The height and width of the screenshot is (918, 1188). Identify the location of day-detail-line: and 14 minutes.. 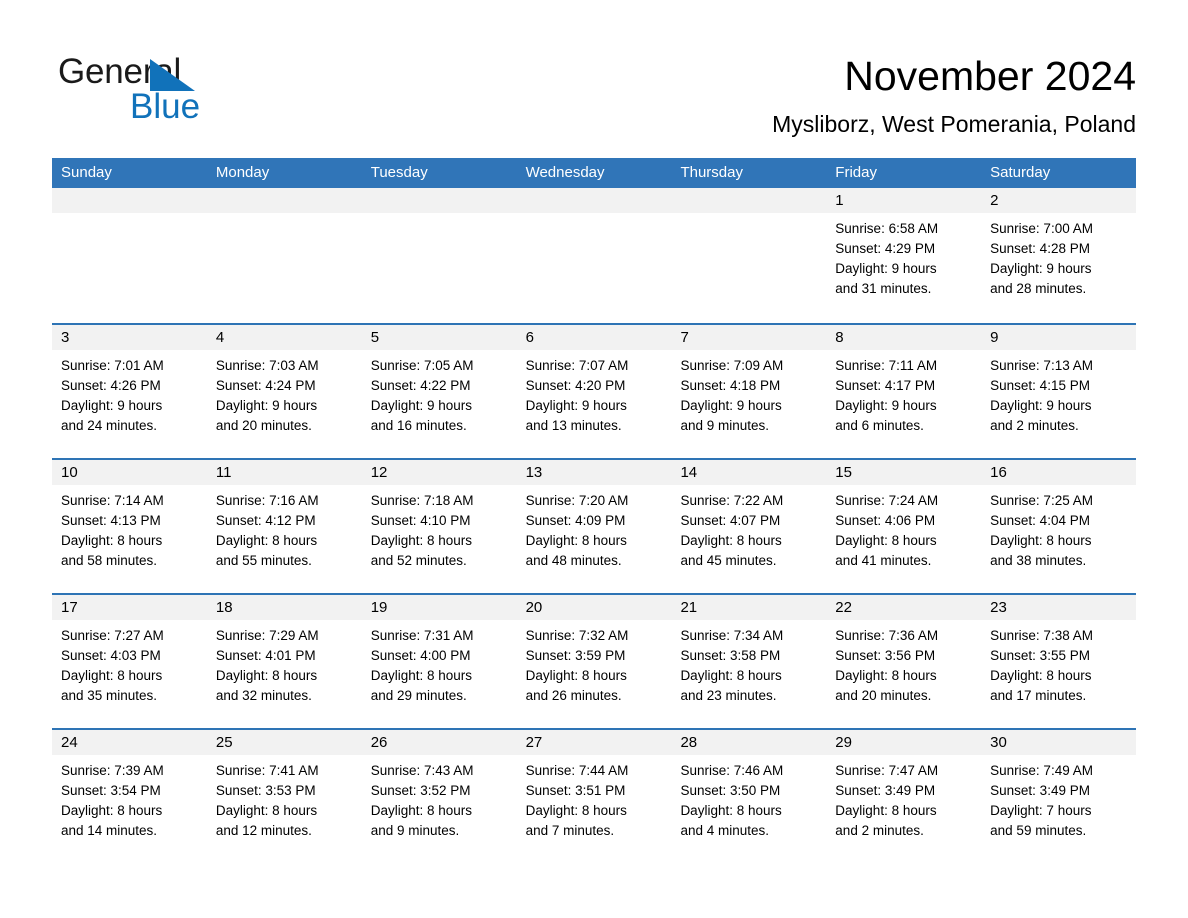
(109, 830).